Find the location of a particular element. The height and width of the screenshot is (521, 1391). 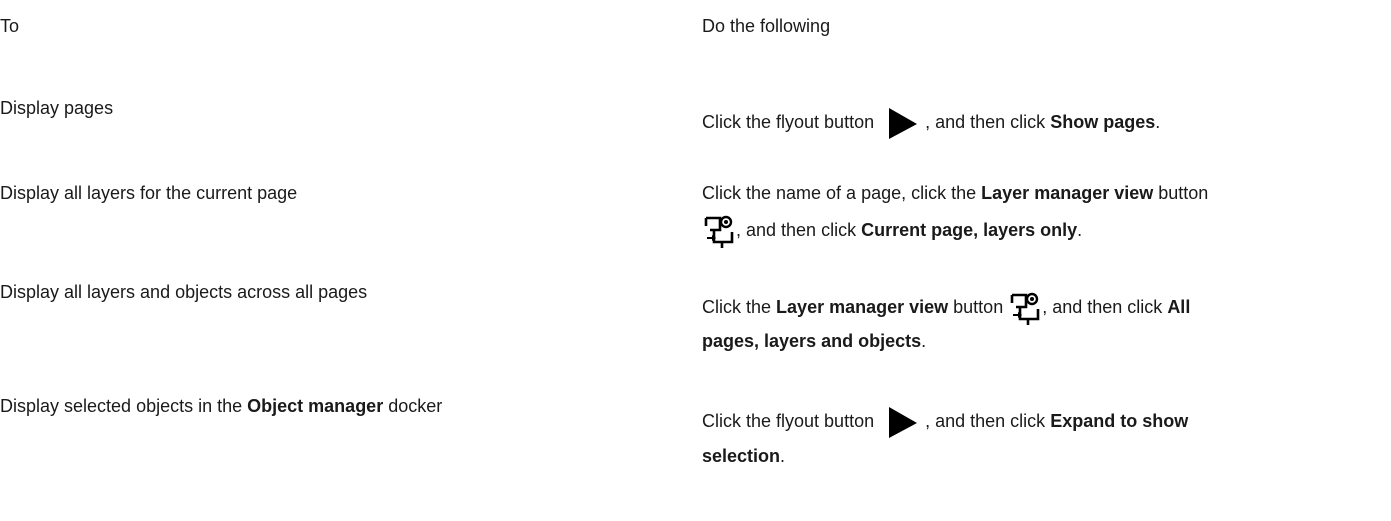

row-3-do-all: All is located at coordinates (1179, 307).